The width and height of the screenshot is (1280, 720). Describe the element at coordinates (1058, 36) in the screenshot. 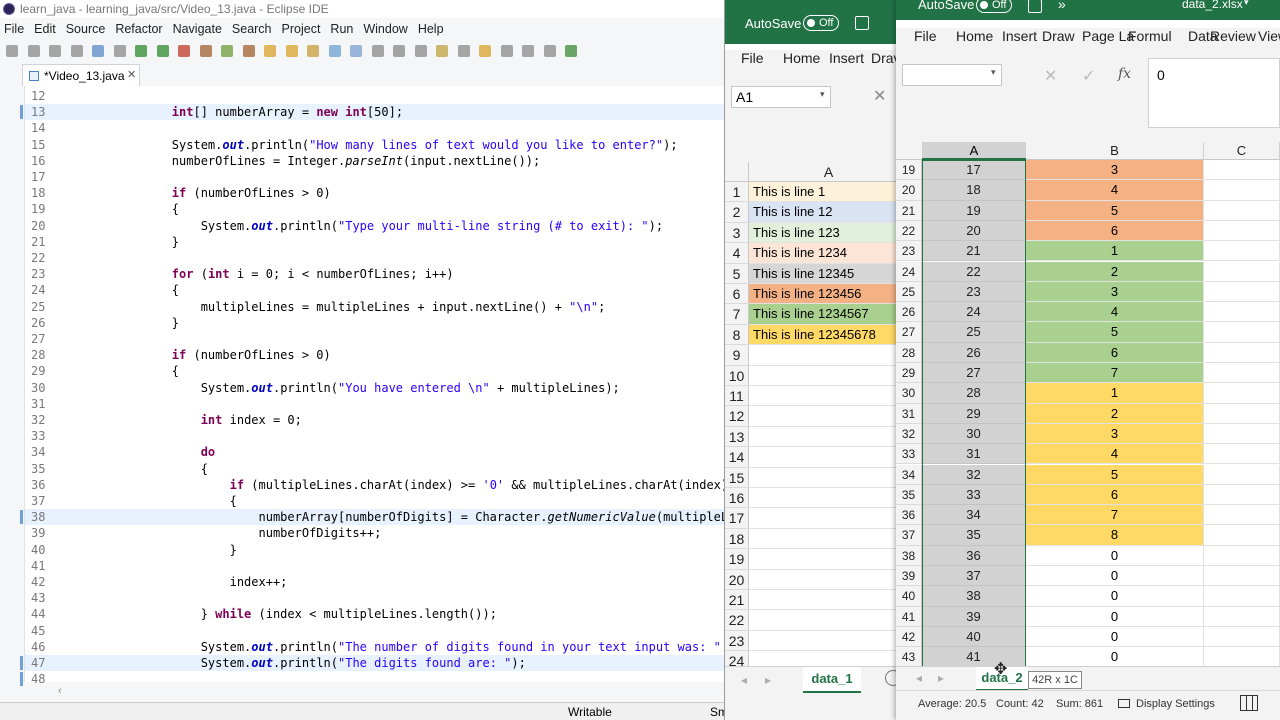

I see `tab-draw: Draw` at that location.